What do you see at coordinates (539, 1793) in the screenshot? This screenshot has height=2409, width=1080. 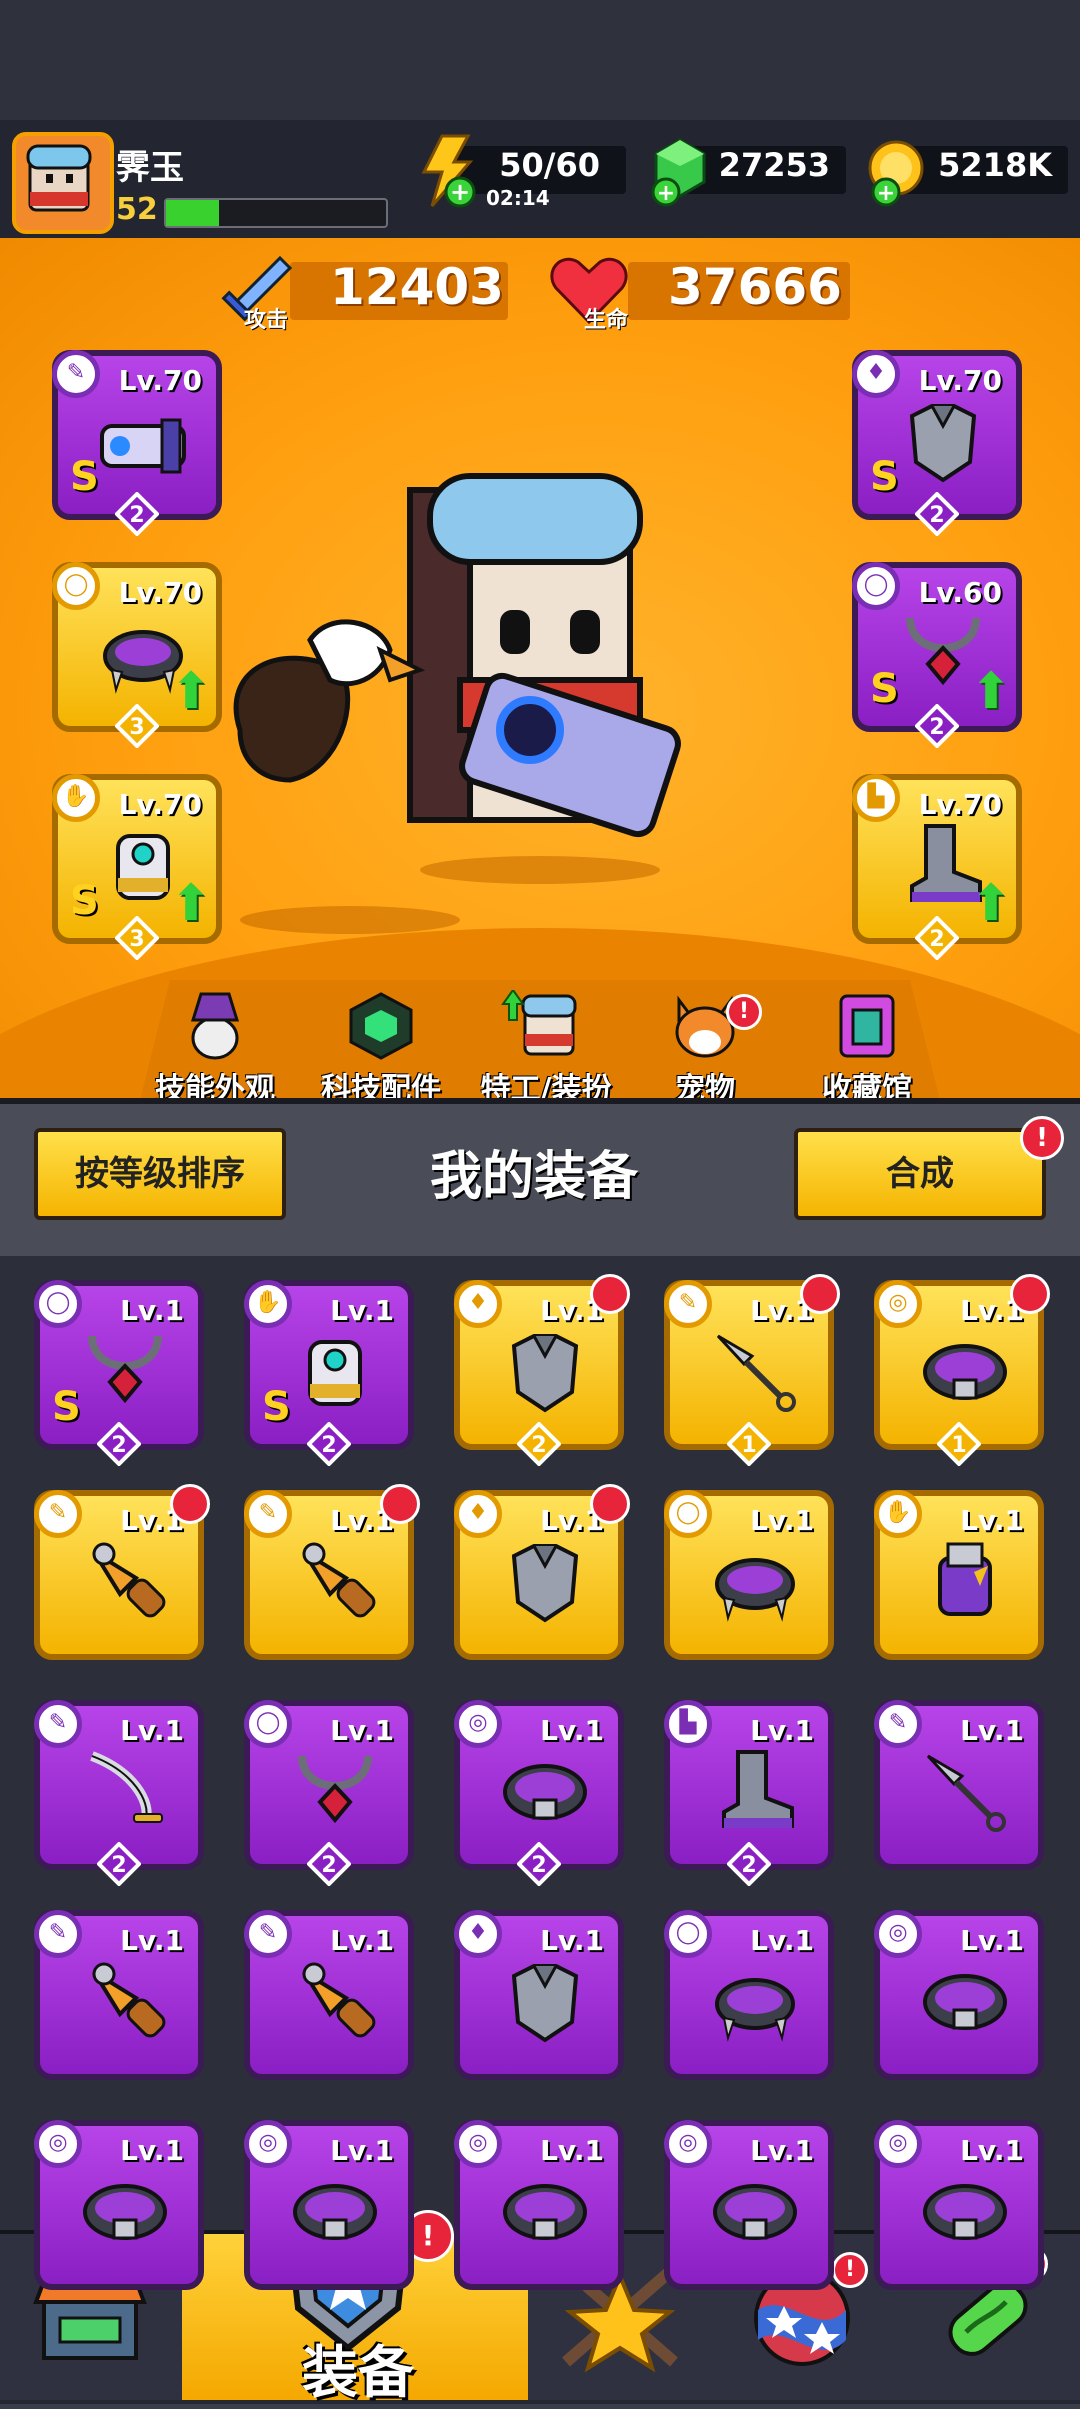 I see `inventory-item: ◎ Lv.1 2` at bounding box center [539, 1793].